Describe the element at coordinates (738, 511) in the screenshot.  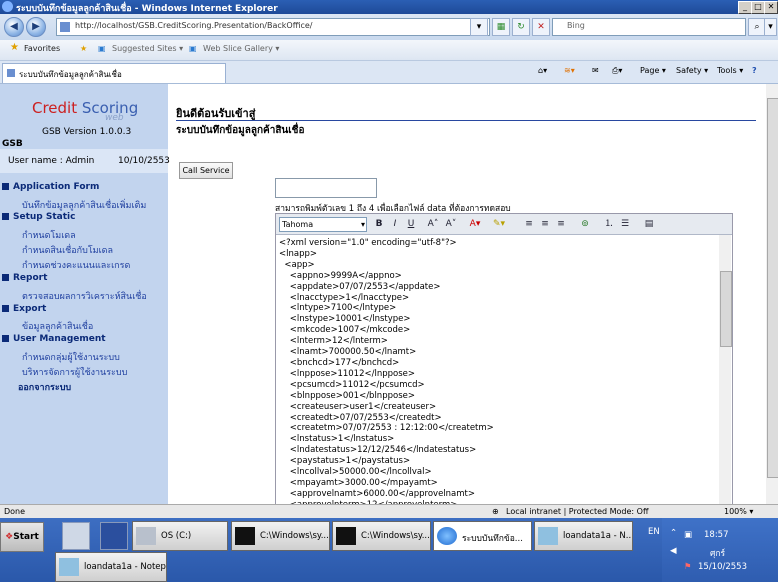
I see `zoom-level: 100% ▾` at that location.